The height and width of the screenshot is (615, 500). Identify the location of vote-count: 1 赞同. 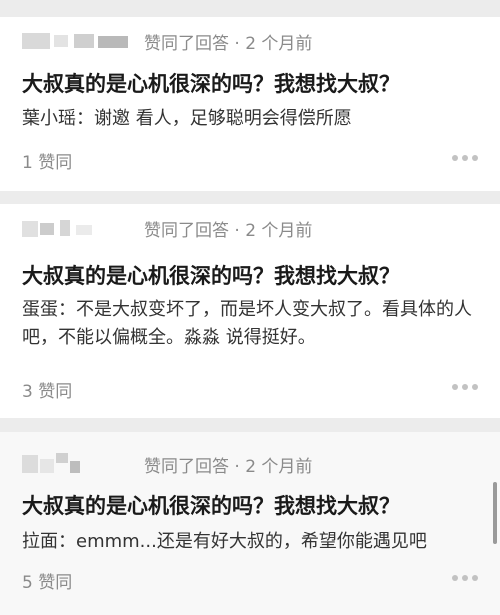
(47, 163).